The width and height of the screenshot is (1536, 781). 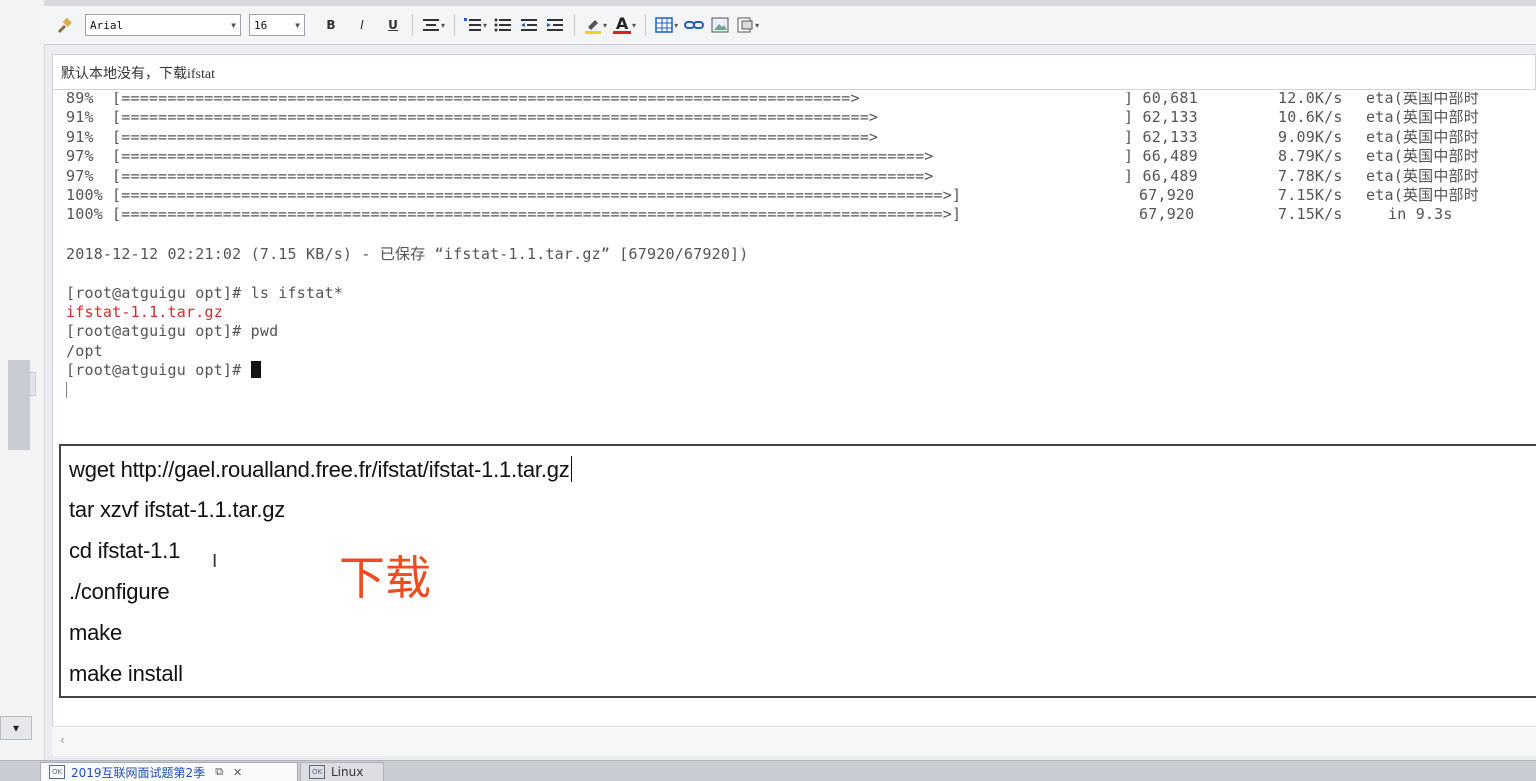 What do you see at coordinates (768, 770) in the screenshot?
I see `tab-bar: OK 2019互联网面试题第2季 ⧉ ✕ OK Linux` at bounding box center [768, 770].